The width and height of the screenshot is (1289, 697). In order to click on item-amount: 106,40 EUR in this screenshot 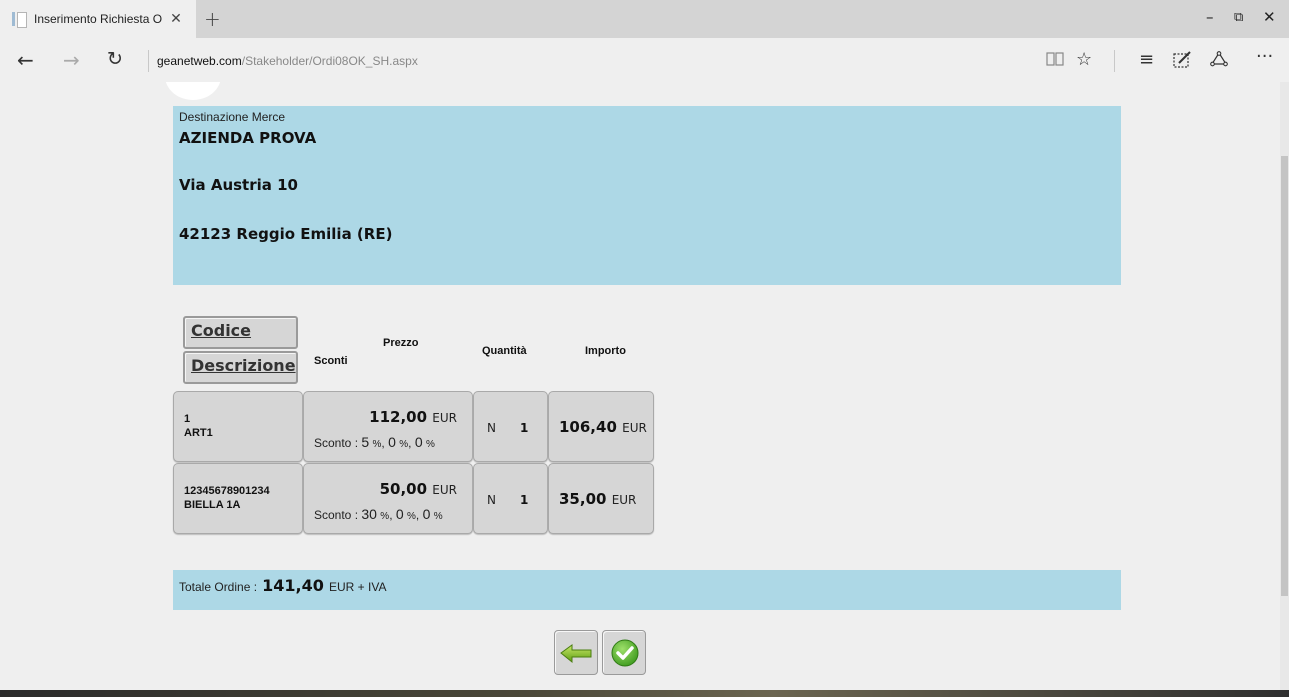, I will do `click(603, 427)`.